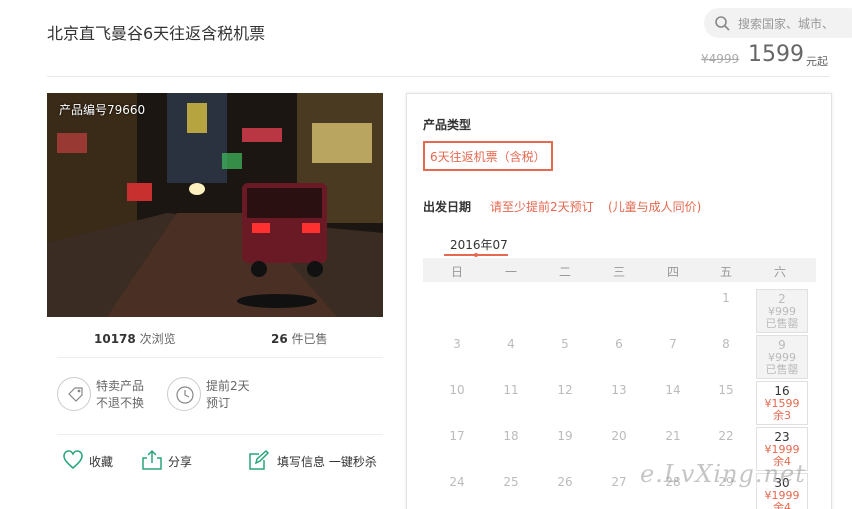  I want to click on day-number: 6, so click(619, 344).